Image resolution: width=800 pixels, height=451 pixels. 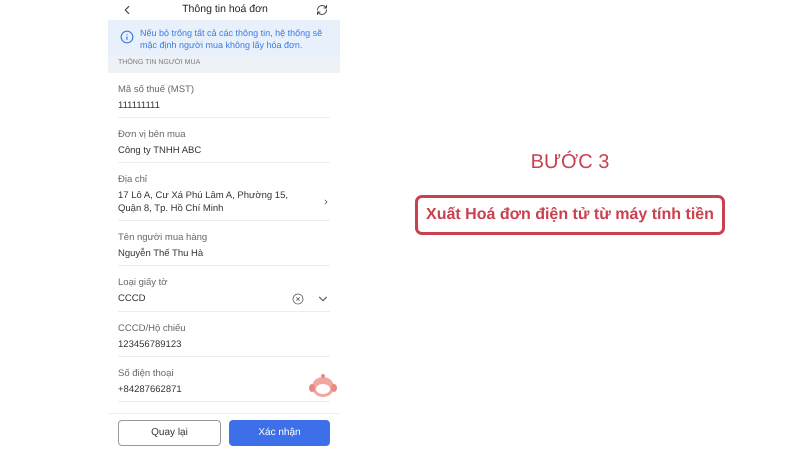 I want to click on field-label: Mã số thuế (MST), so click(x=157, y=89).